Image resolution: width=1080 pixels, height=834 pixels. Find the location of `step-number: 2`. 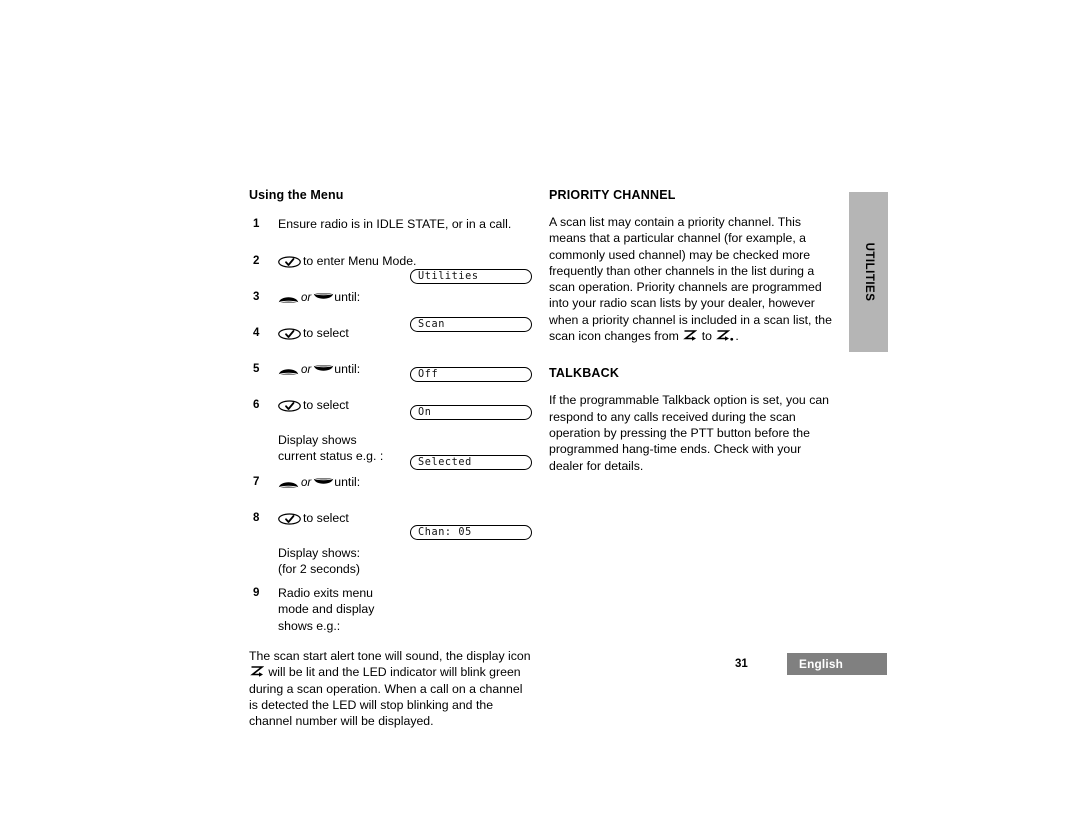

step-number: 2 is located at coordinates (256, 261).